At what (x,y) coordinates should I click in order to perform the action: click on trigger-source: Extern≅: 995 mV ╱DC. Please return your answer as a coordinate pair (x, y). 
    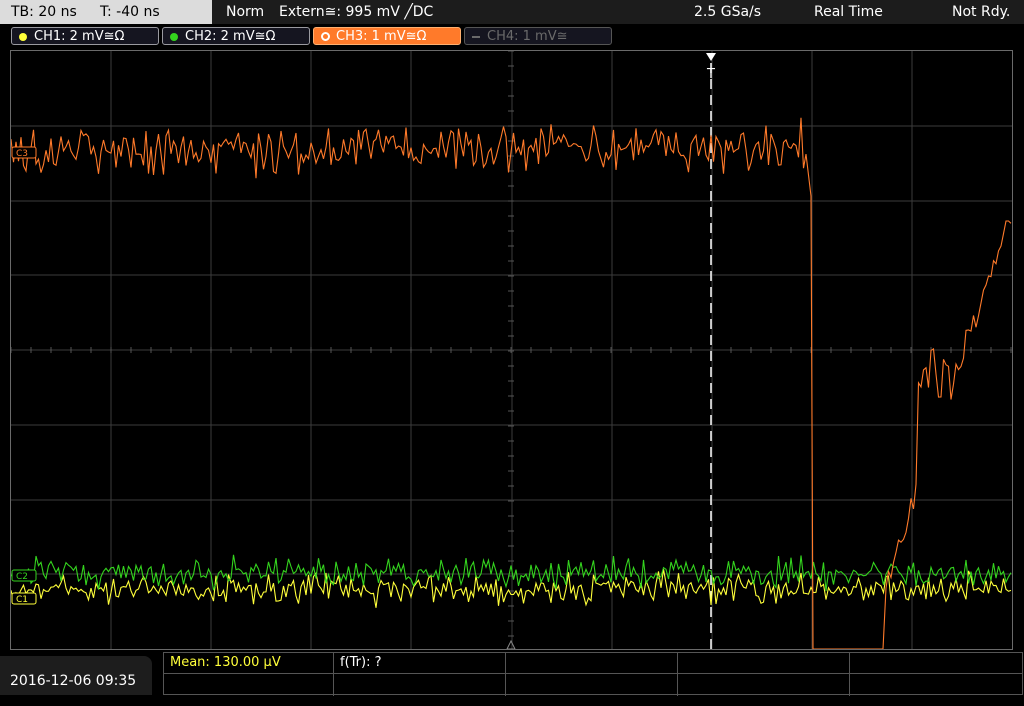
    Looking at the image, I should click on (356, 12).